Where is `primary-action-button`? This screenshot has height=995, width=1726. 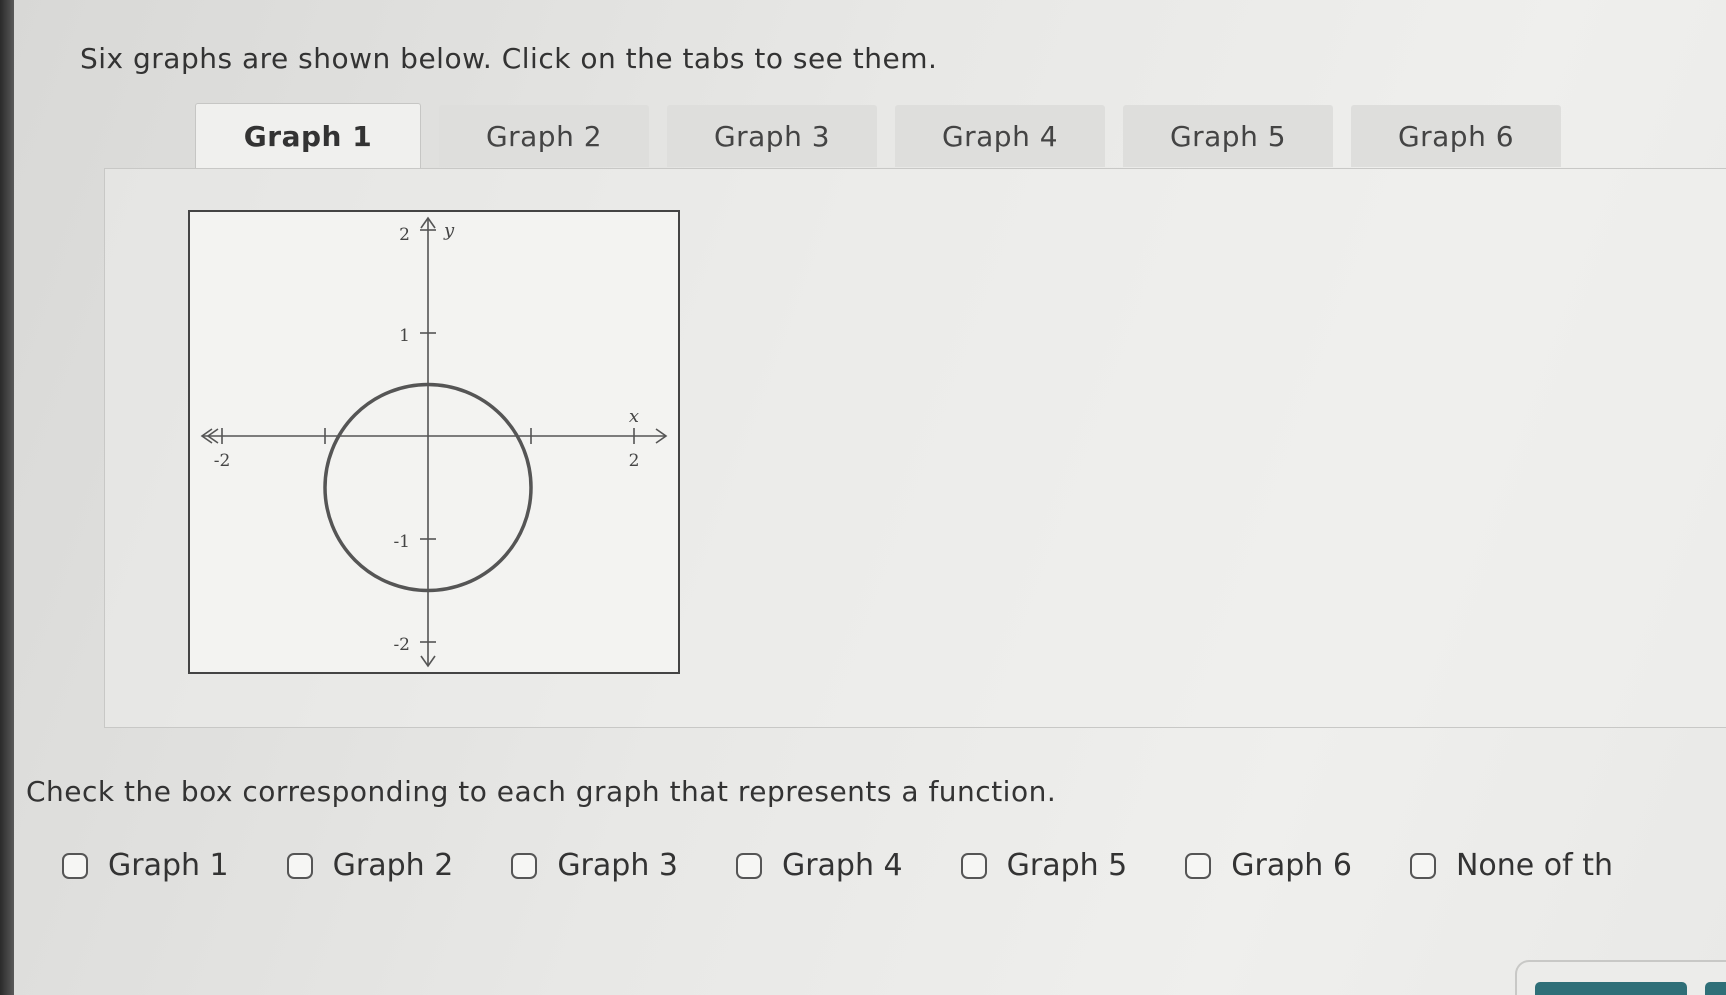 primary-action-button is located at coordinates (1611, 988).